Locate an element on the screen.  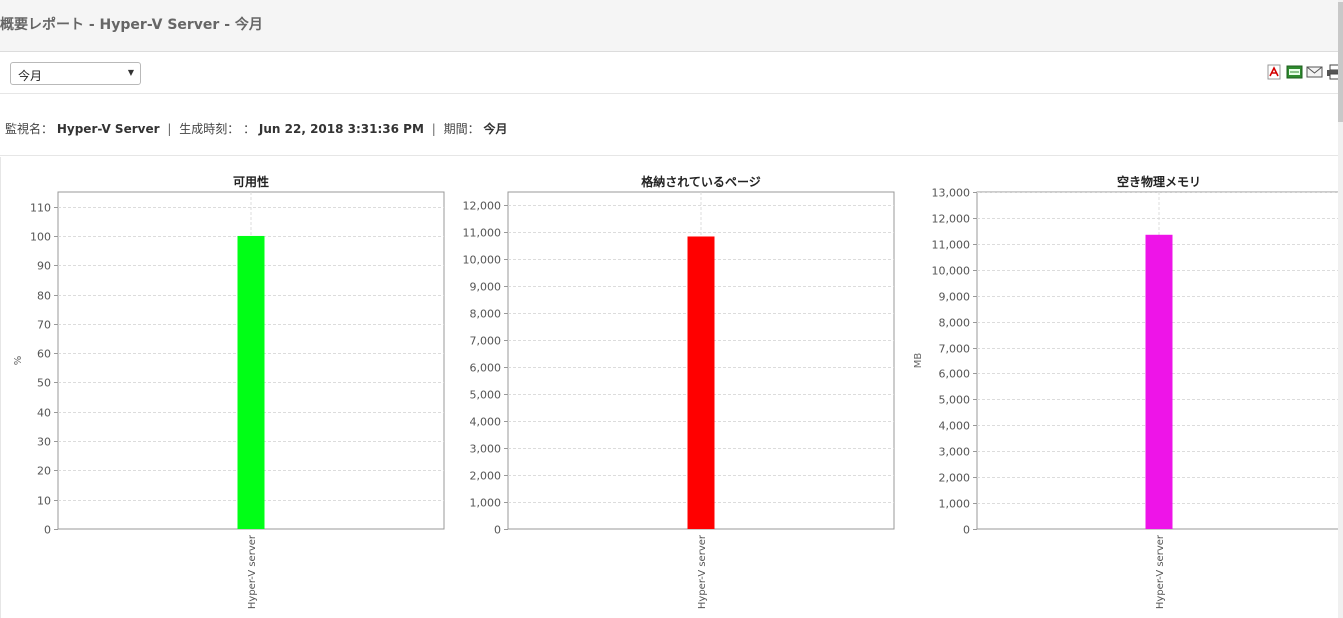
y-tick-label: 10 is located at coordinates (44, 501).